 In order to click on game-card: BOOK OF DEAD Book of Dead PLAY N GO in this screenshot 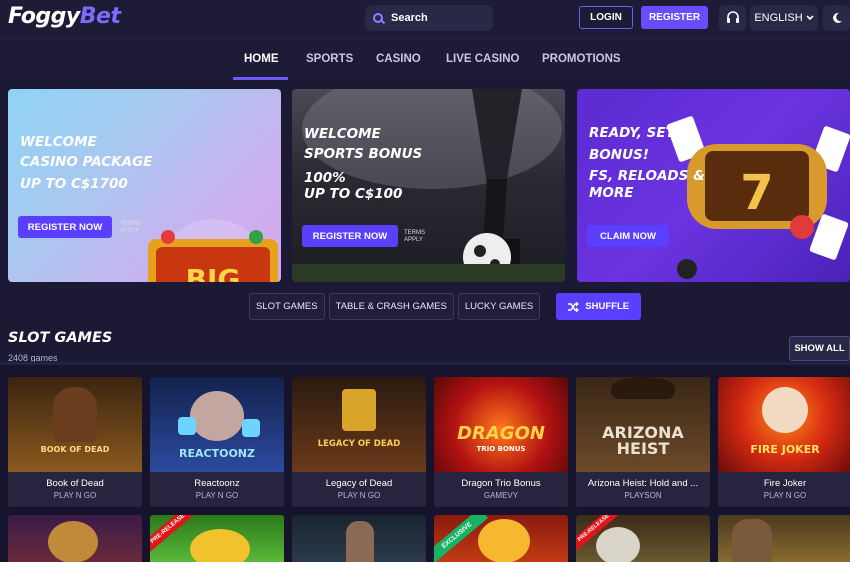, I will do `click(75, 442)`.